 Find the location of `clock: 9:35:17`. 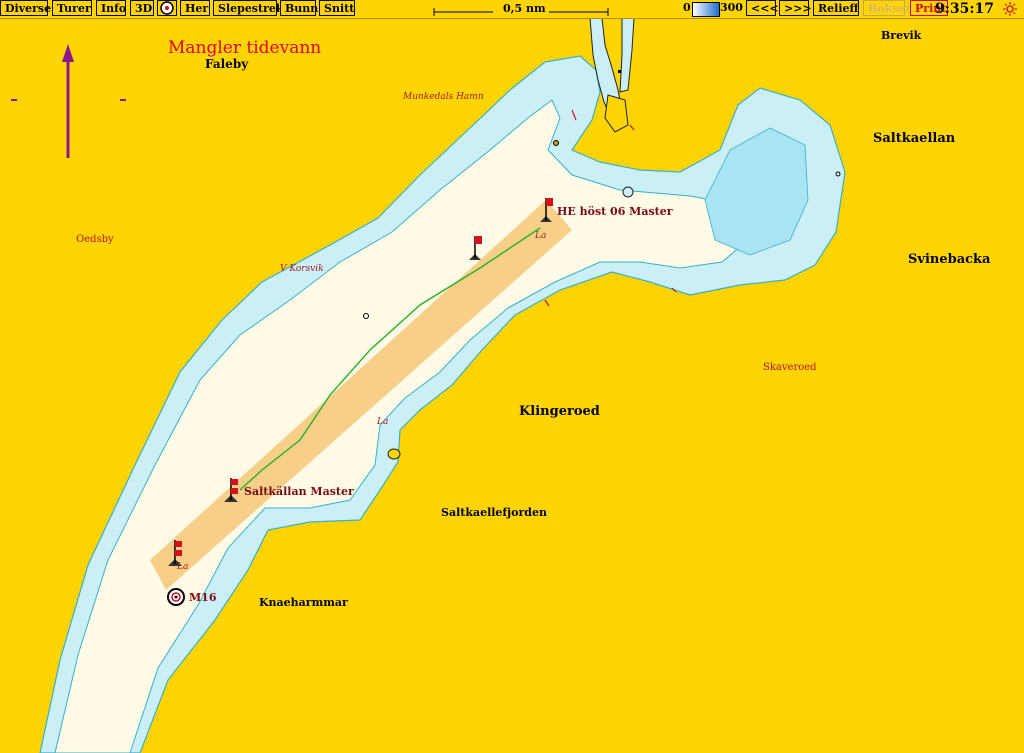

clock: 9:35:17 is located at coordinates (964, 9).